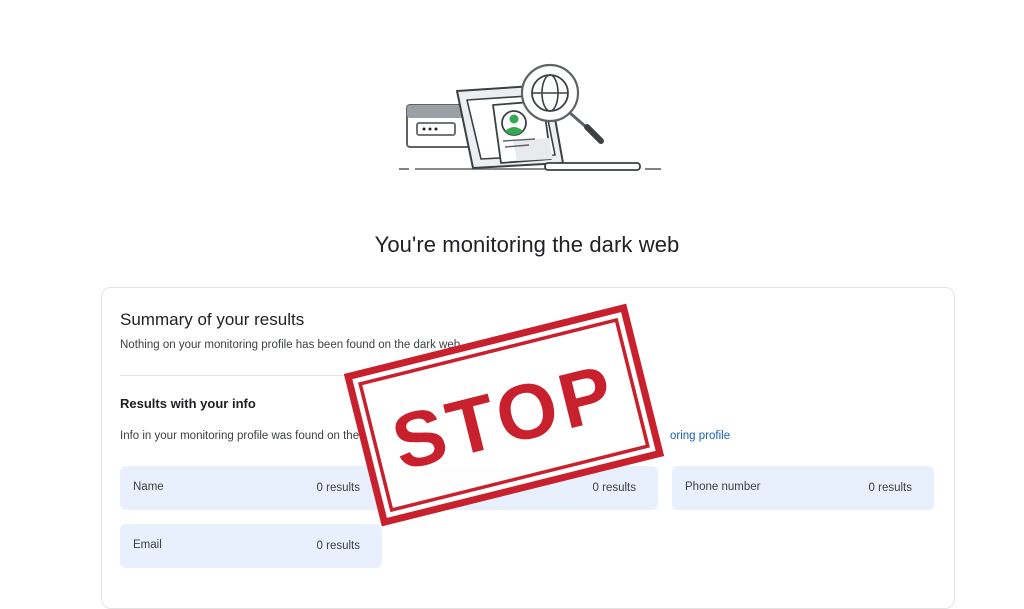 This screenshot has height=609, width=1024. Describe the element at coordinates (514, 123) in the screenshot. I see `profile-avatar-icon` at that location.